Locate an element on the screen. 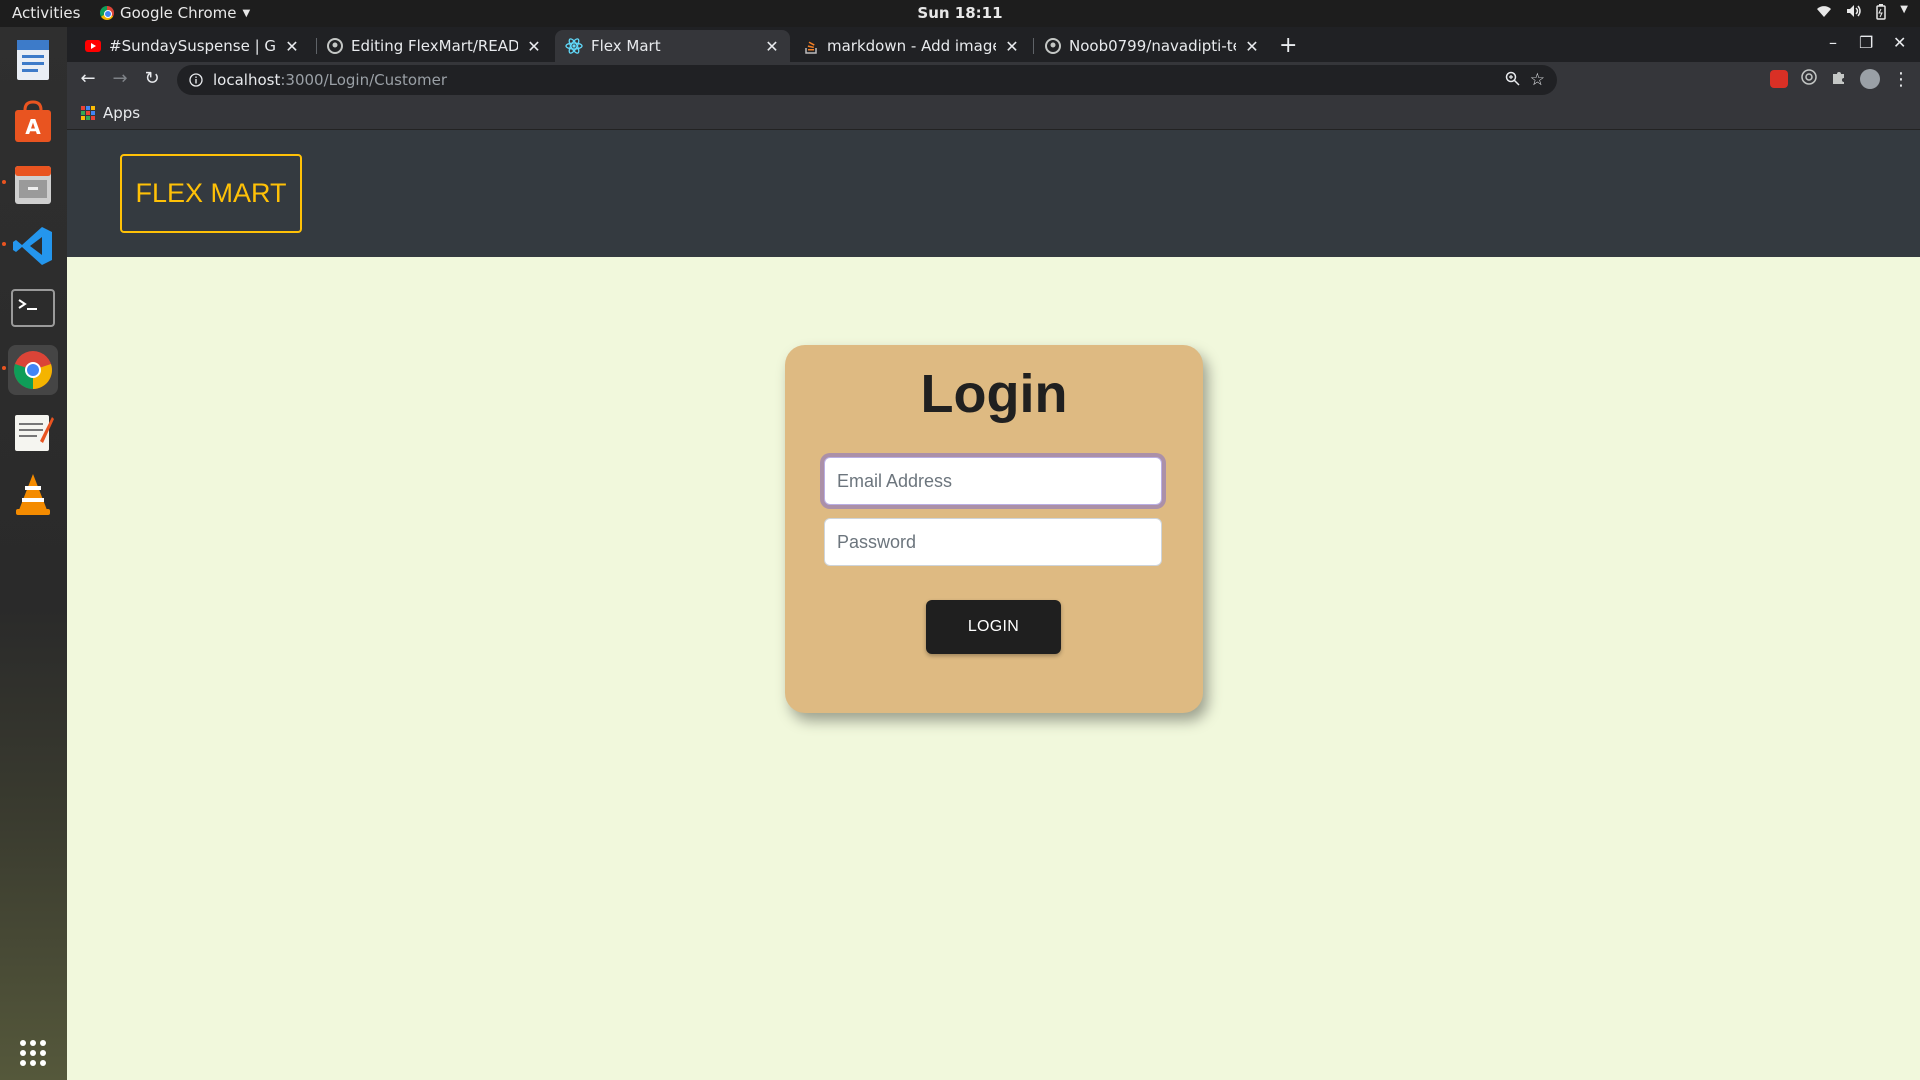  dock-vlc is located at coordinates (33, 494).